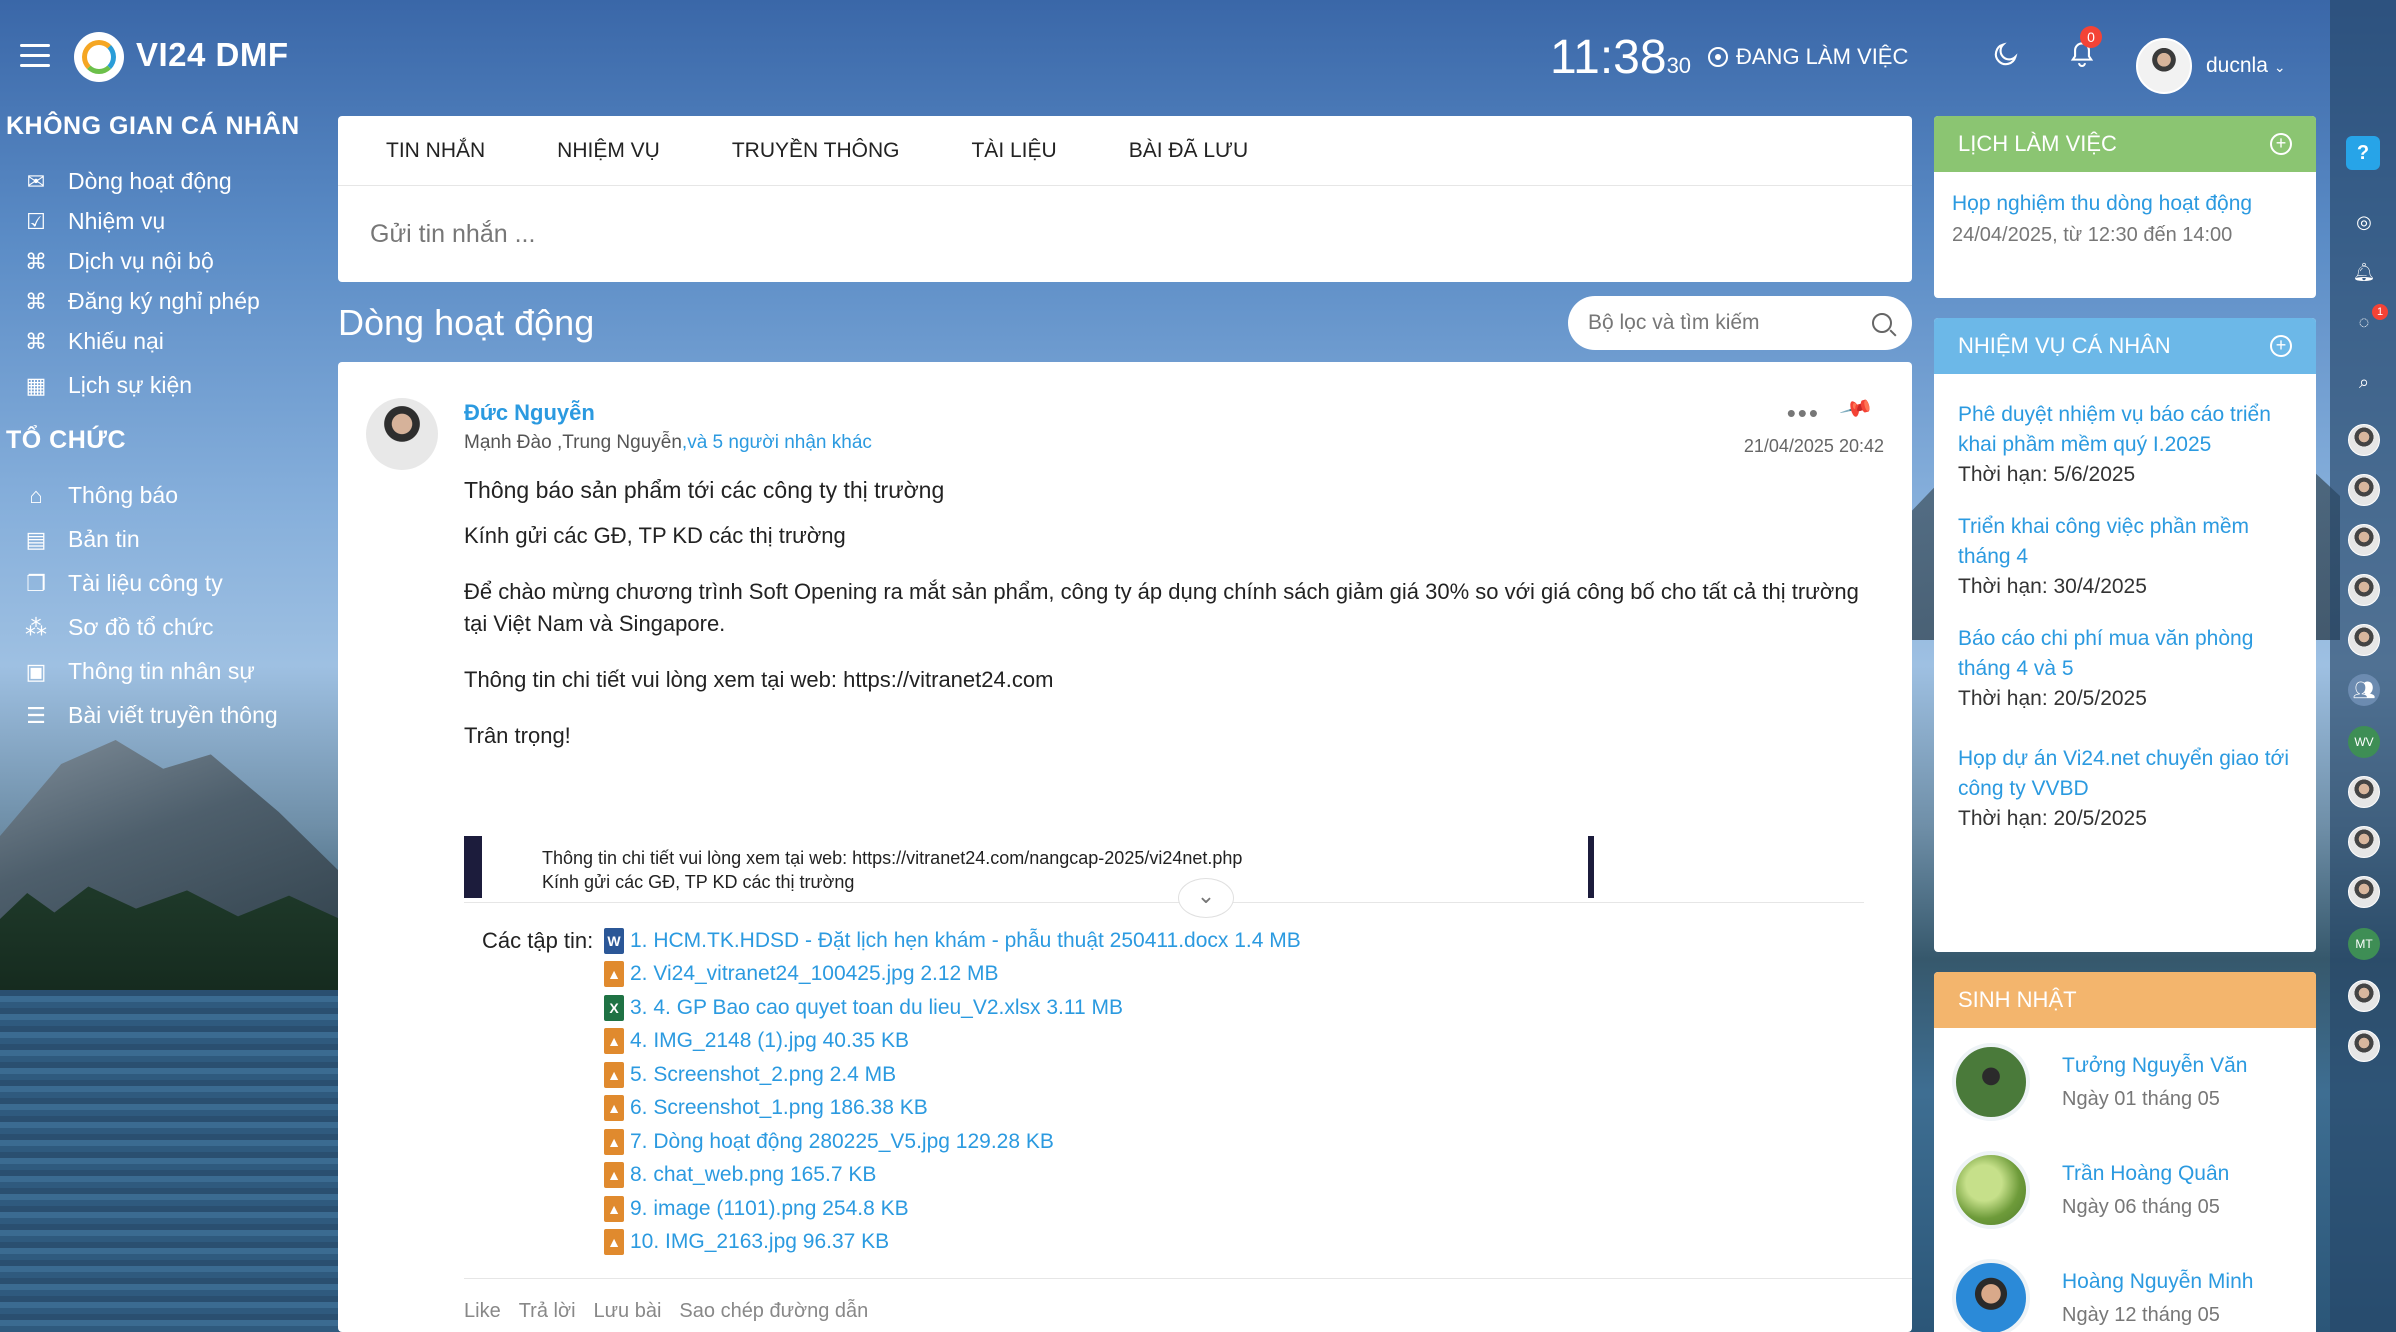 This screenshot has height=1332, width=2396. I want to click on filter-search-input: Bộ lọc và tìm kiếm, so click(1740, 323).